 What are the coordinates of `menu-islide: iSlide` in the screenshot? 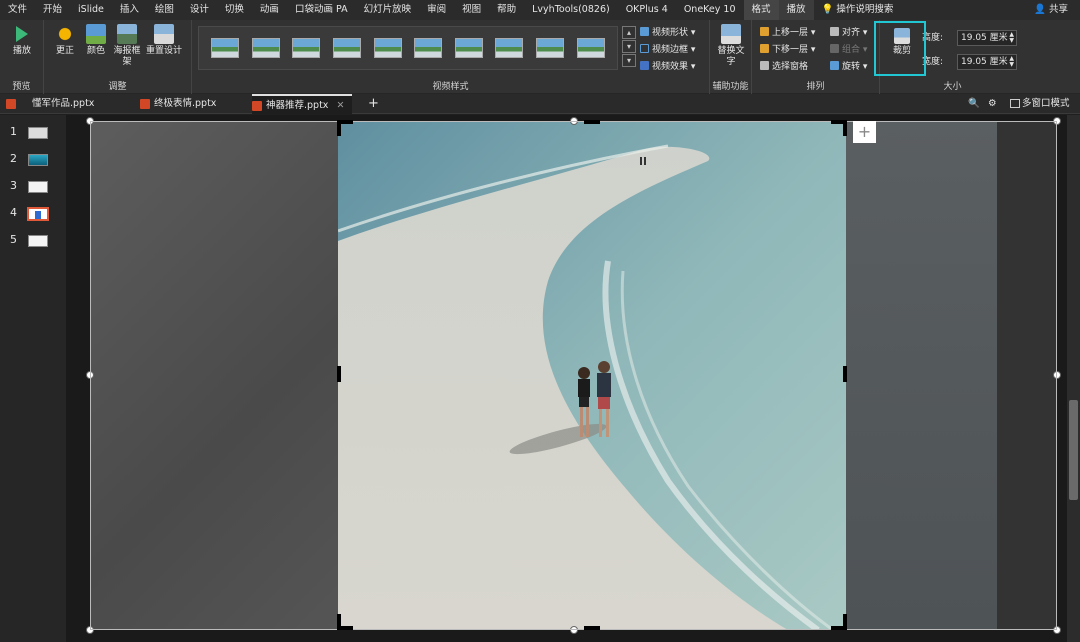 It's located at (91, 10).